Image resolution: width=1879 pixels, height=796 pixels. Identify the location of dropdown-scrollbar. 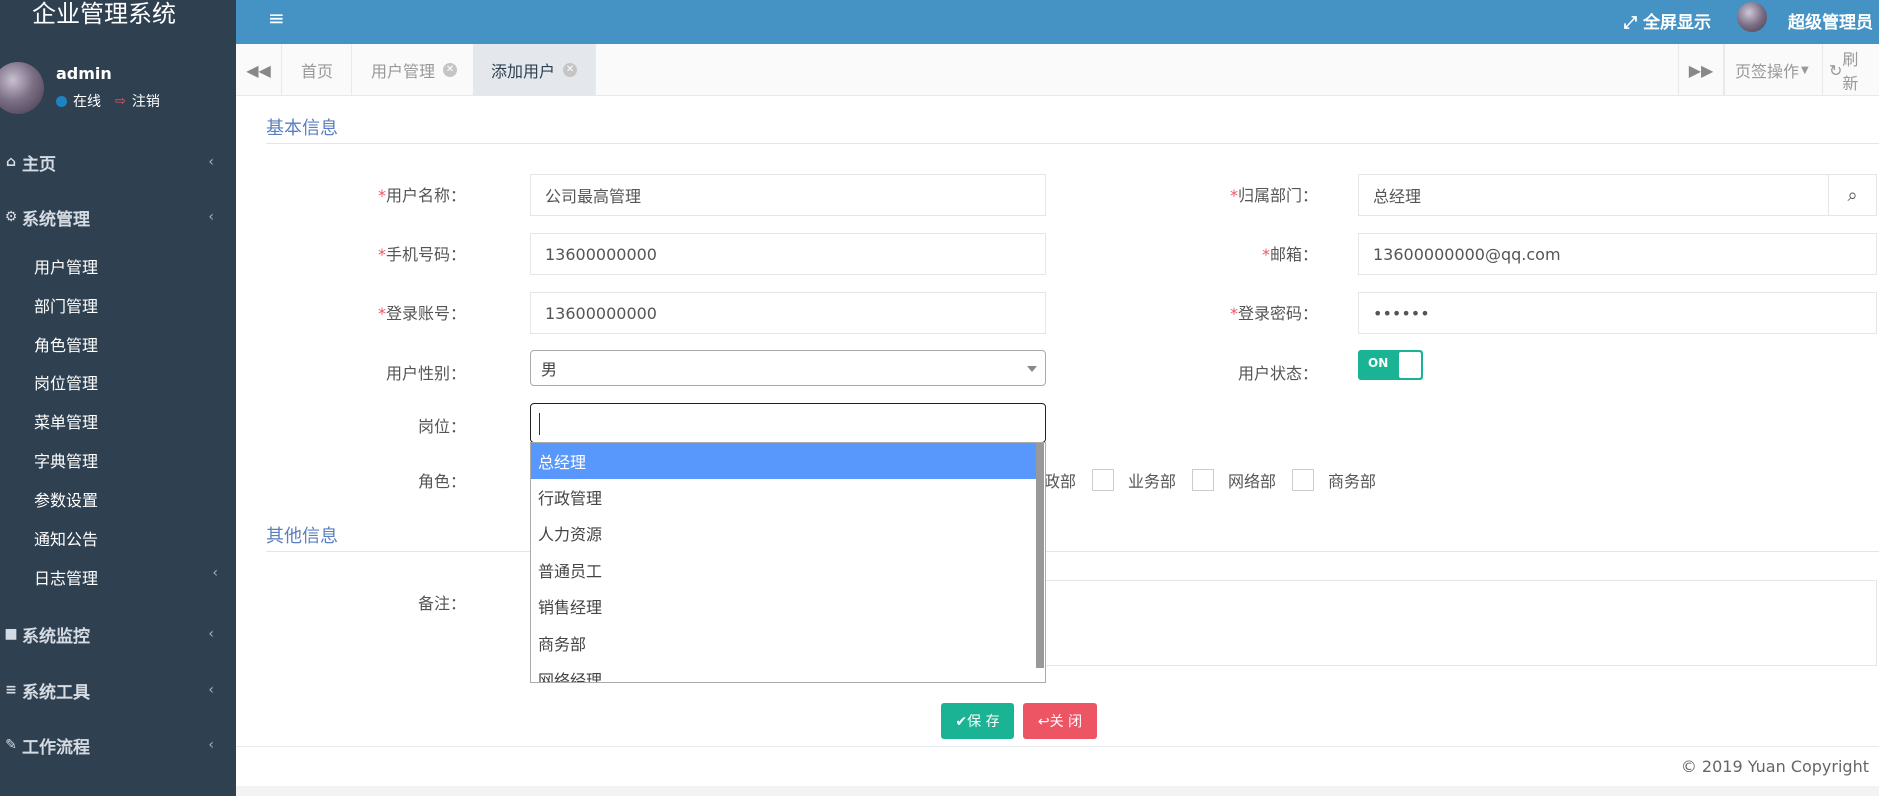
(1040, 555).